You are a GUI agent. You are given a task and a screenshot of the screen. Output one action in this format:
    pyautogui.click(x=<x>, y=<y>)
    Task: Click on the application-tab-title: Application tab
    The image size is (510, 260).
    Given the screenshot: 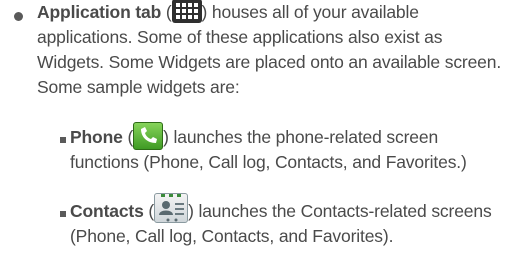 What is the action you would take?
    pyautogui.click(x=99, y=12)
    